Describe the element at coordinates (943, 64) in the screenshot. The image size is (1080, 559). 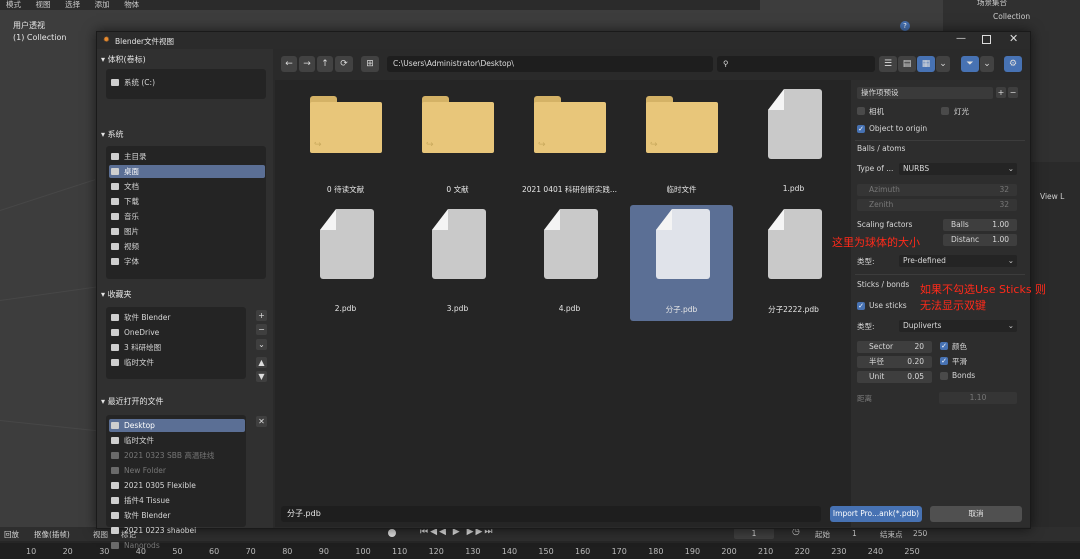
I see `display-dropdown-icon: ⌄` at that location.